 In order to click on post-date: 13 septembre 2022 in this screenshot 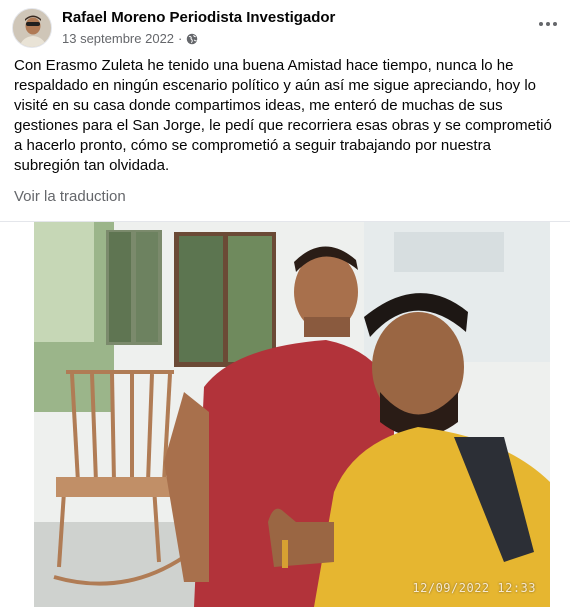, I will do `click(118, 38)`.